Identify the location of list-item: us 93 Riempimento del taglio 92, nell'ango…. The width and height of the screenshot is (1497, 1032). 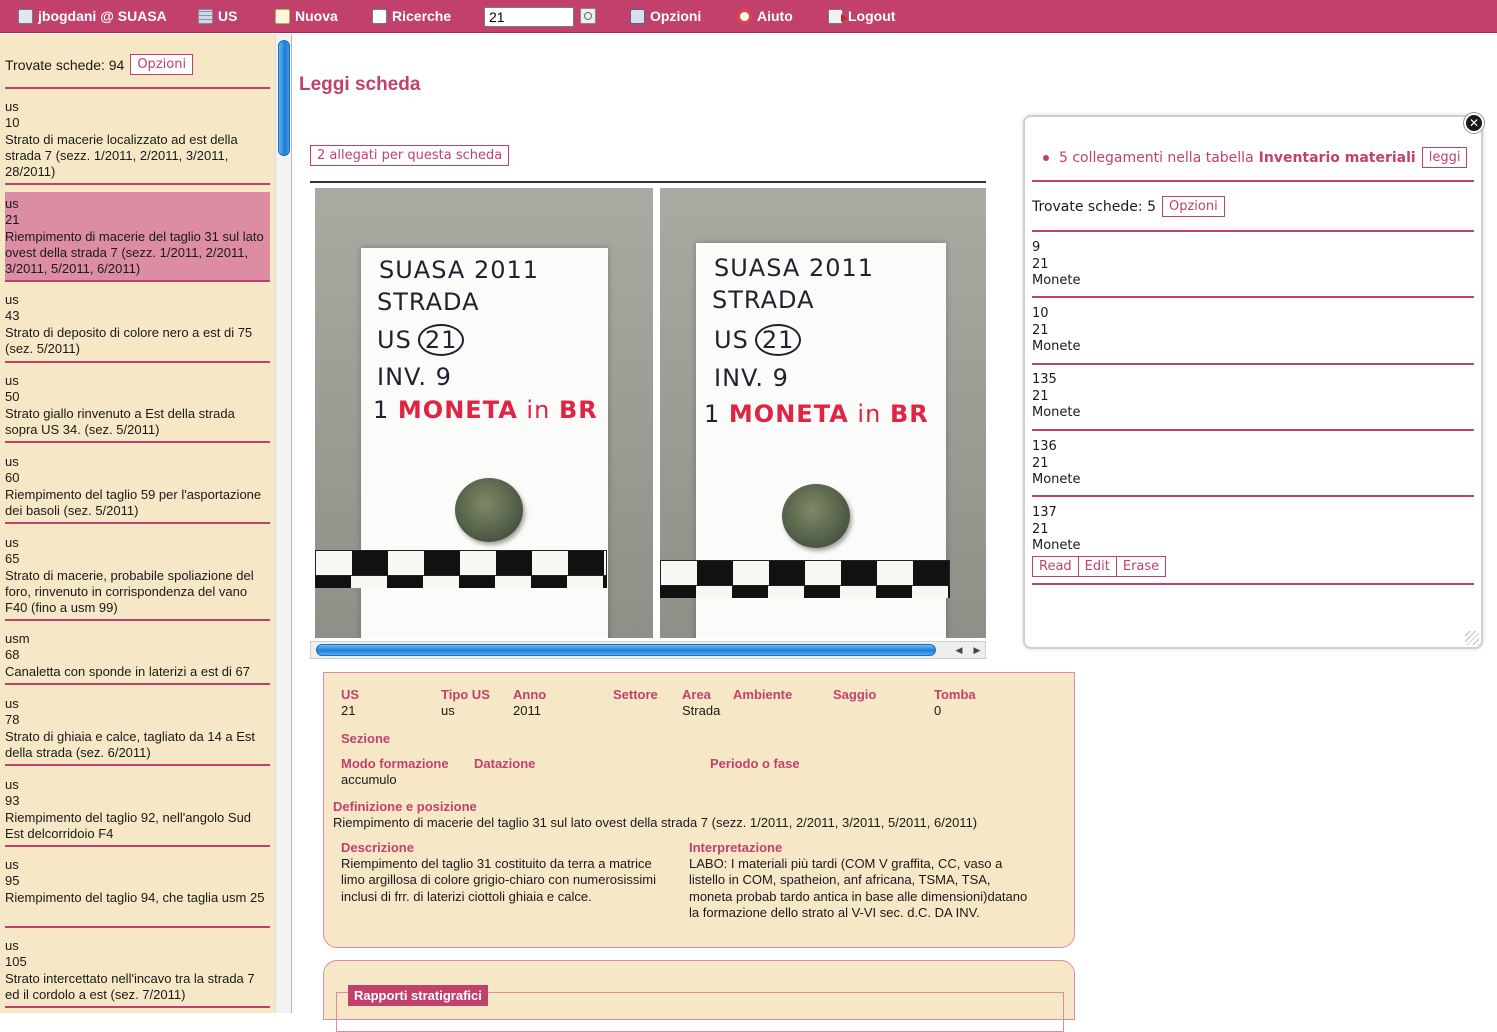
(137, 809).